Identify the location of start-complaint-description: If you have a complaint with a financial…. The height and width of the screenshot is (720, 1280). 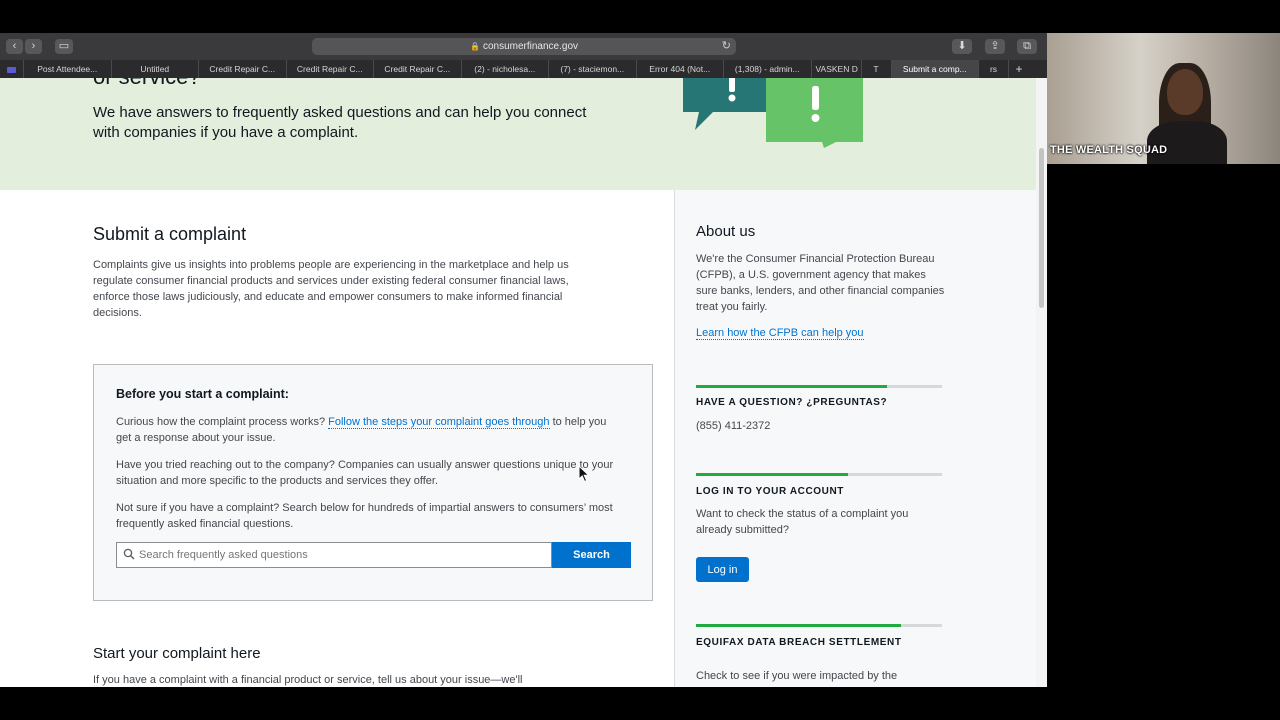
(308, 680).